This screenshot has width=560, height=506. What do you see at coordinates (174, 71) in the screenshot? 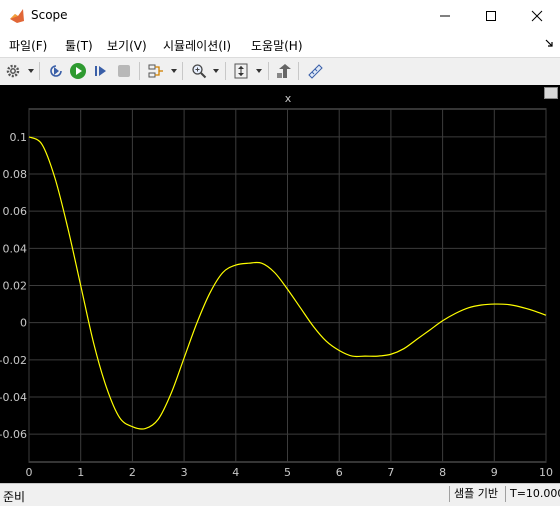
I see `signal-dropdown-icon` at bounding box center [174, 71].